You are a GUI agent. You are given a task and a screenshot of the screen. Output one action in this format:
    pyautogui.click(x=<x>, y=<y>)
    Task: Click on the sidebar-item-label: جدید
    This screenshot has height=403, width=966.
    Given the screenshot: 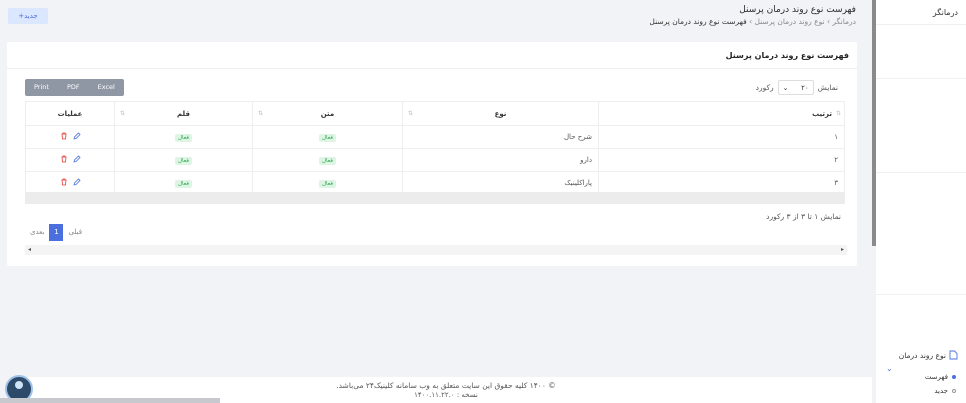 What is the action you would take?
    pyautogui.click(x=941, y=391)
    